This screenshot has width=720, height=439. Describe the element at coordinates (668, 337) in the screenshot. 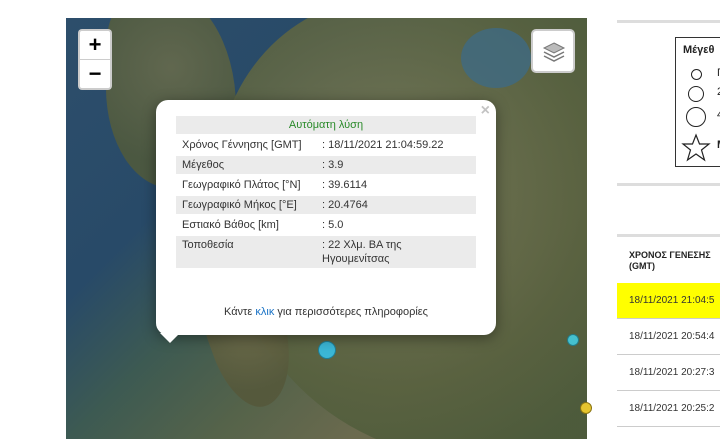

I see `table-row: 18/11/2021 20:54:4` at that location.